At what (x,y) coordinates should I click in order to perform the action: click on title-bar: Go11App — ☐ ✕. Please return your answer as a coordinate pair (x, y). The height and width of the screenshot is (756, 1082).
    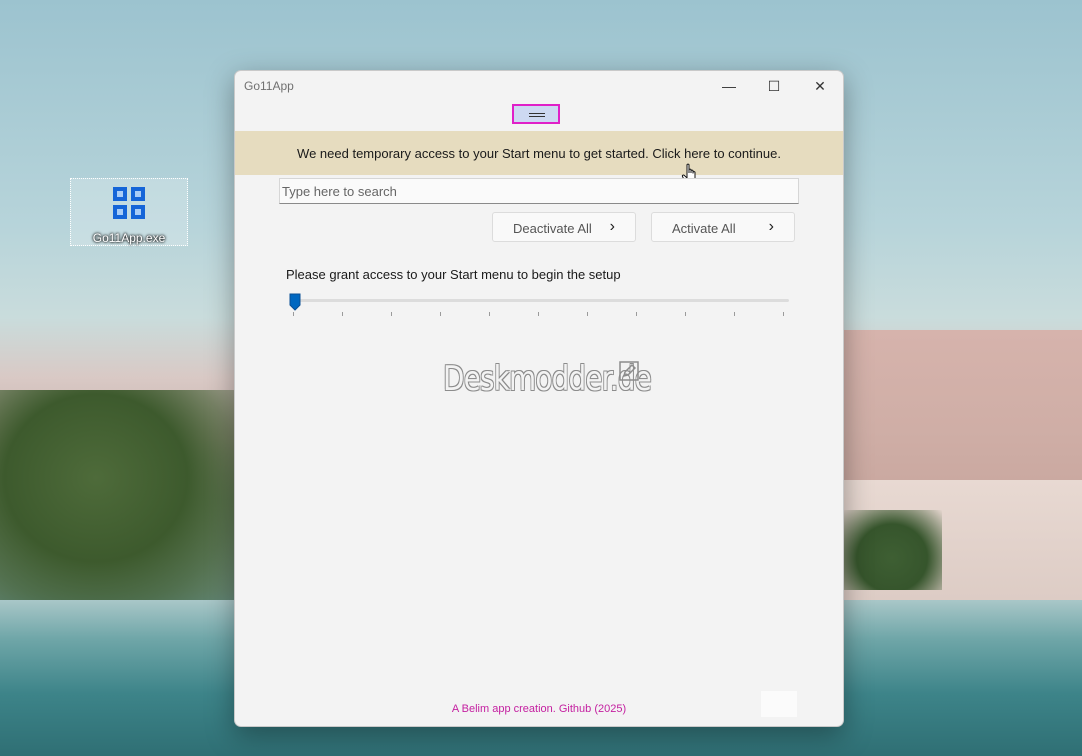
    Looking at the image, I should click on (539, 87).